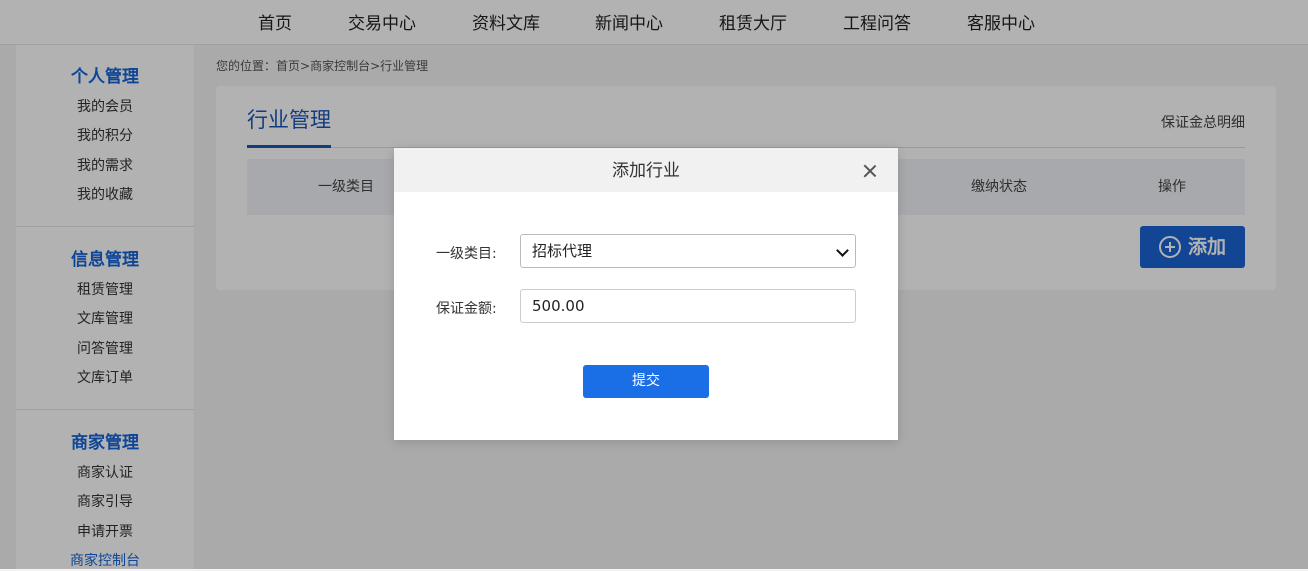 The height and width of the screenshot is (571, 1308). Describe the element at coordinates (688, 306) in the screenshot. I see `deposit-amount-input` at that location.